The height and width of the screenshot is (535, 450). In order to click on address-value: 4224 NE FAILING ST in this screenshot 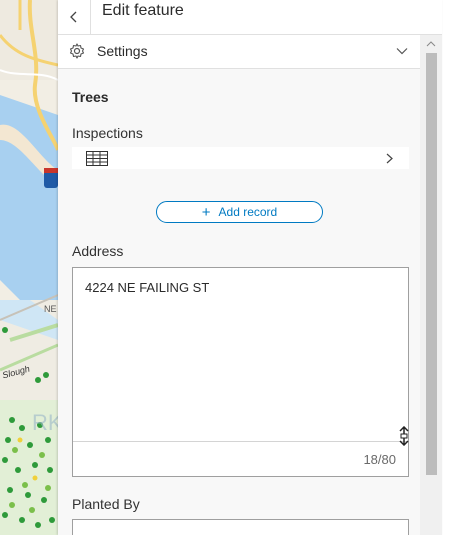, I will do `click(147, 287)`.